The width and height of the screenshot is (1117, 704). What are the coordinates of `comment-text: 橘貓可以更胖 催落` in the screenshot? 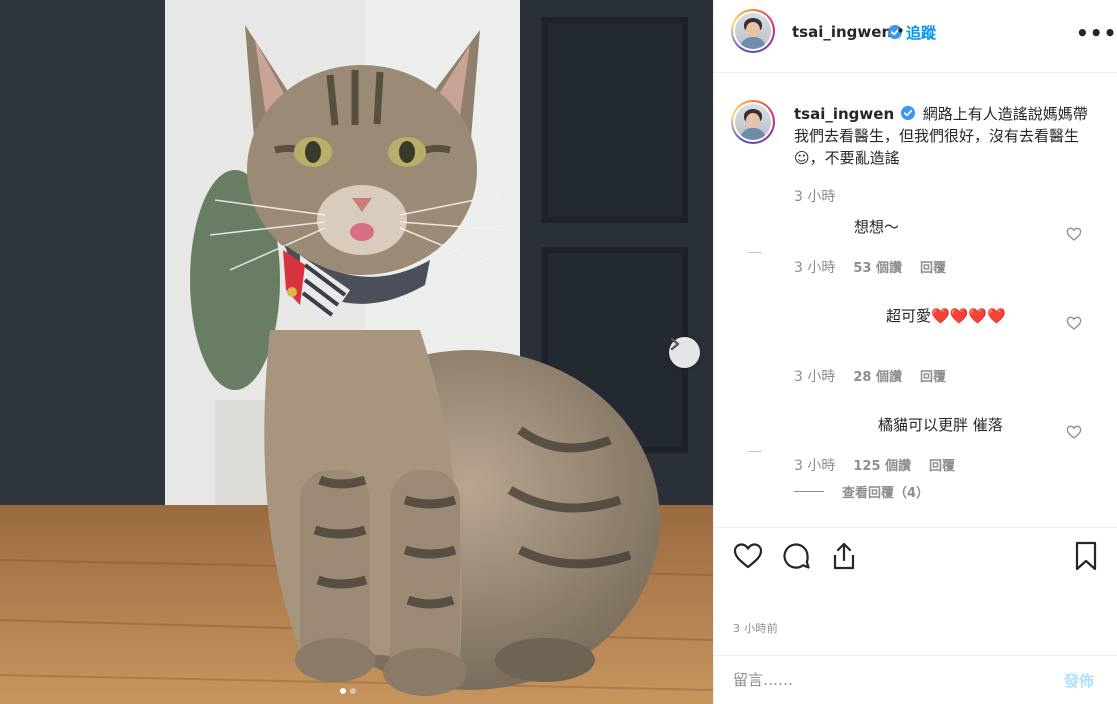 It's located at (940, 425).